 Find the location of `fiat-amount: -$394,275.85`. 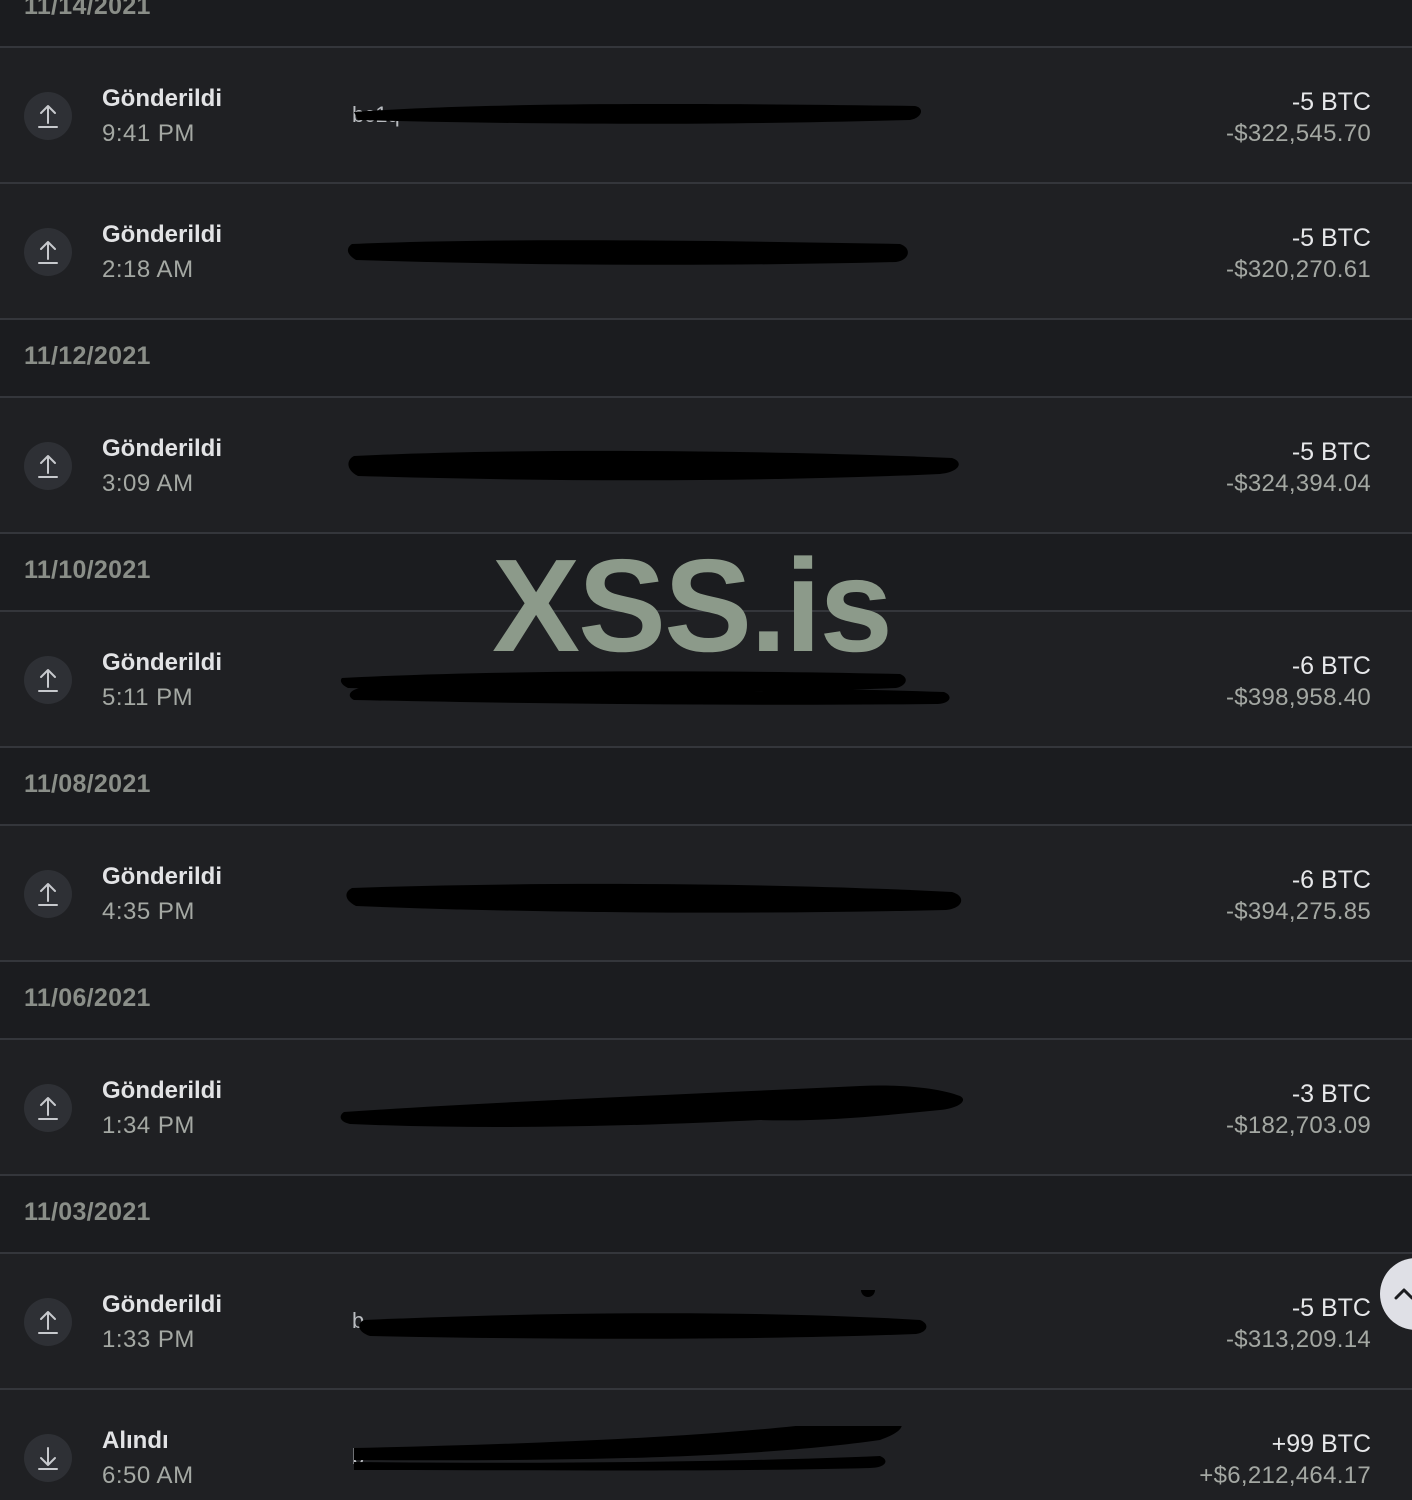

fiat-amount: -$394,275.85 is located at coordinates (1298, 911).